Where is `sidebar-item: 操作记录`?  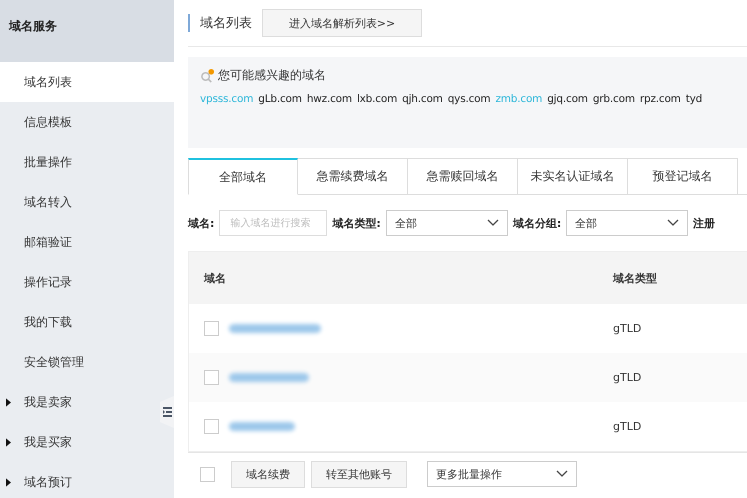
sidebar-item: 操作记录 is located at coordinates (87, 282).